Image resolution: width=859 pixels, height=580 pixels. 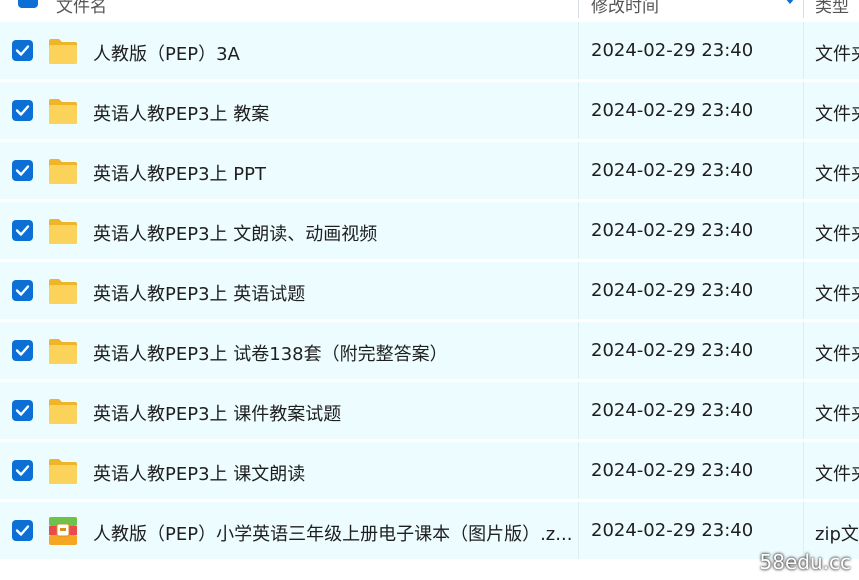 What do you see at coordinates (63, 531) in the screenshot?
I see `zip-archive-icon` at bounding box center [63, 531].